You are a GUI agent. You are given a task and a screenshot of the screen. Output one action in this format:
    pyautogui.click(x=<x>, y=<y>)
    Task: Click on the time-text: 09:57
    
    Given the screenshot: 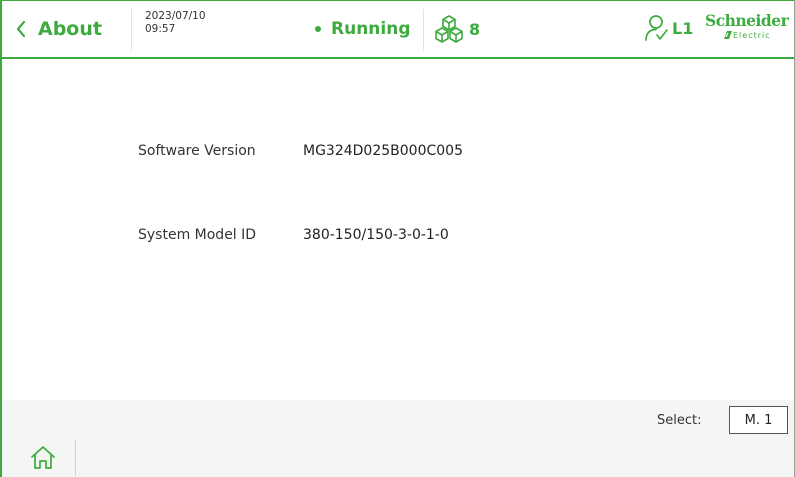 What is the action you would take?
    pyautogui.click(x=160, y=29)
    